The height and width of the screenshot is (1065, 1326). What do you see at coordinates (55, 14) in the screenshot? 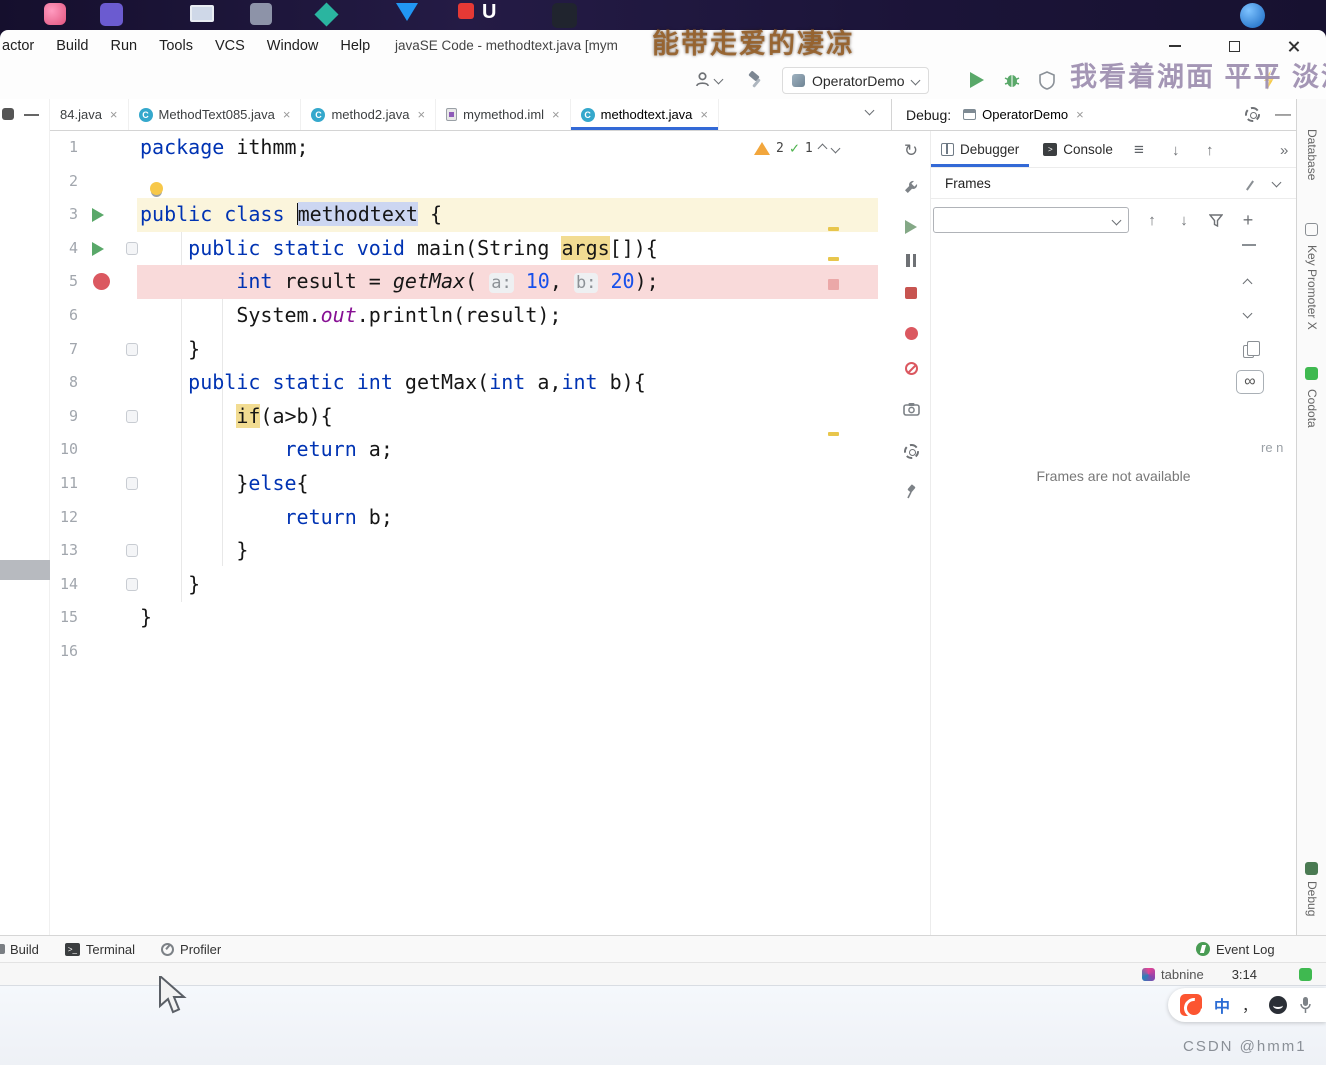
I see `desktop-icon-pink` at bounding box center [55, 14].